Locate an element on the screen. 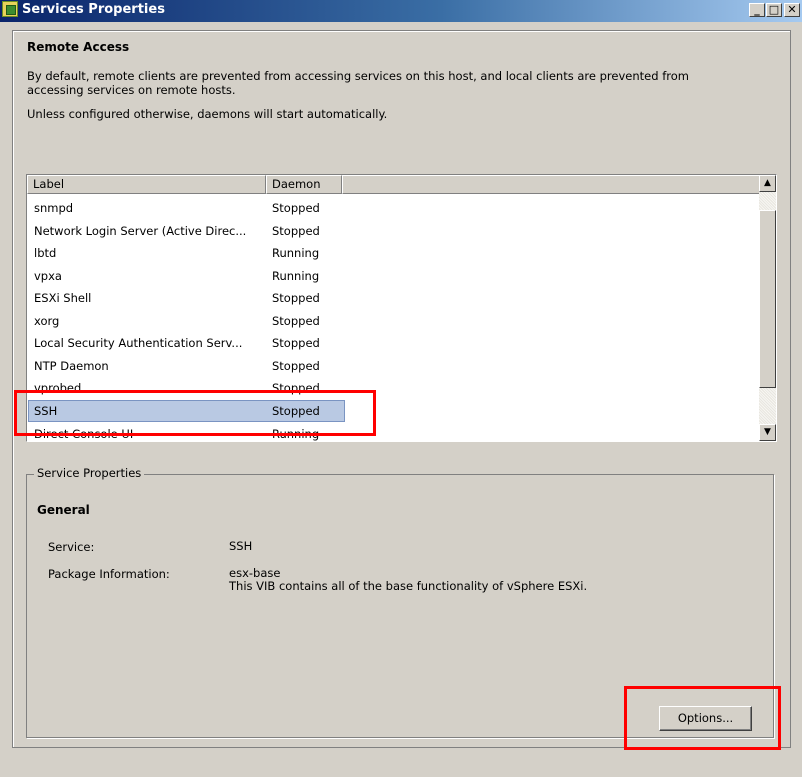  service-label: snmpd is located at coordinates (54, 208).